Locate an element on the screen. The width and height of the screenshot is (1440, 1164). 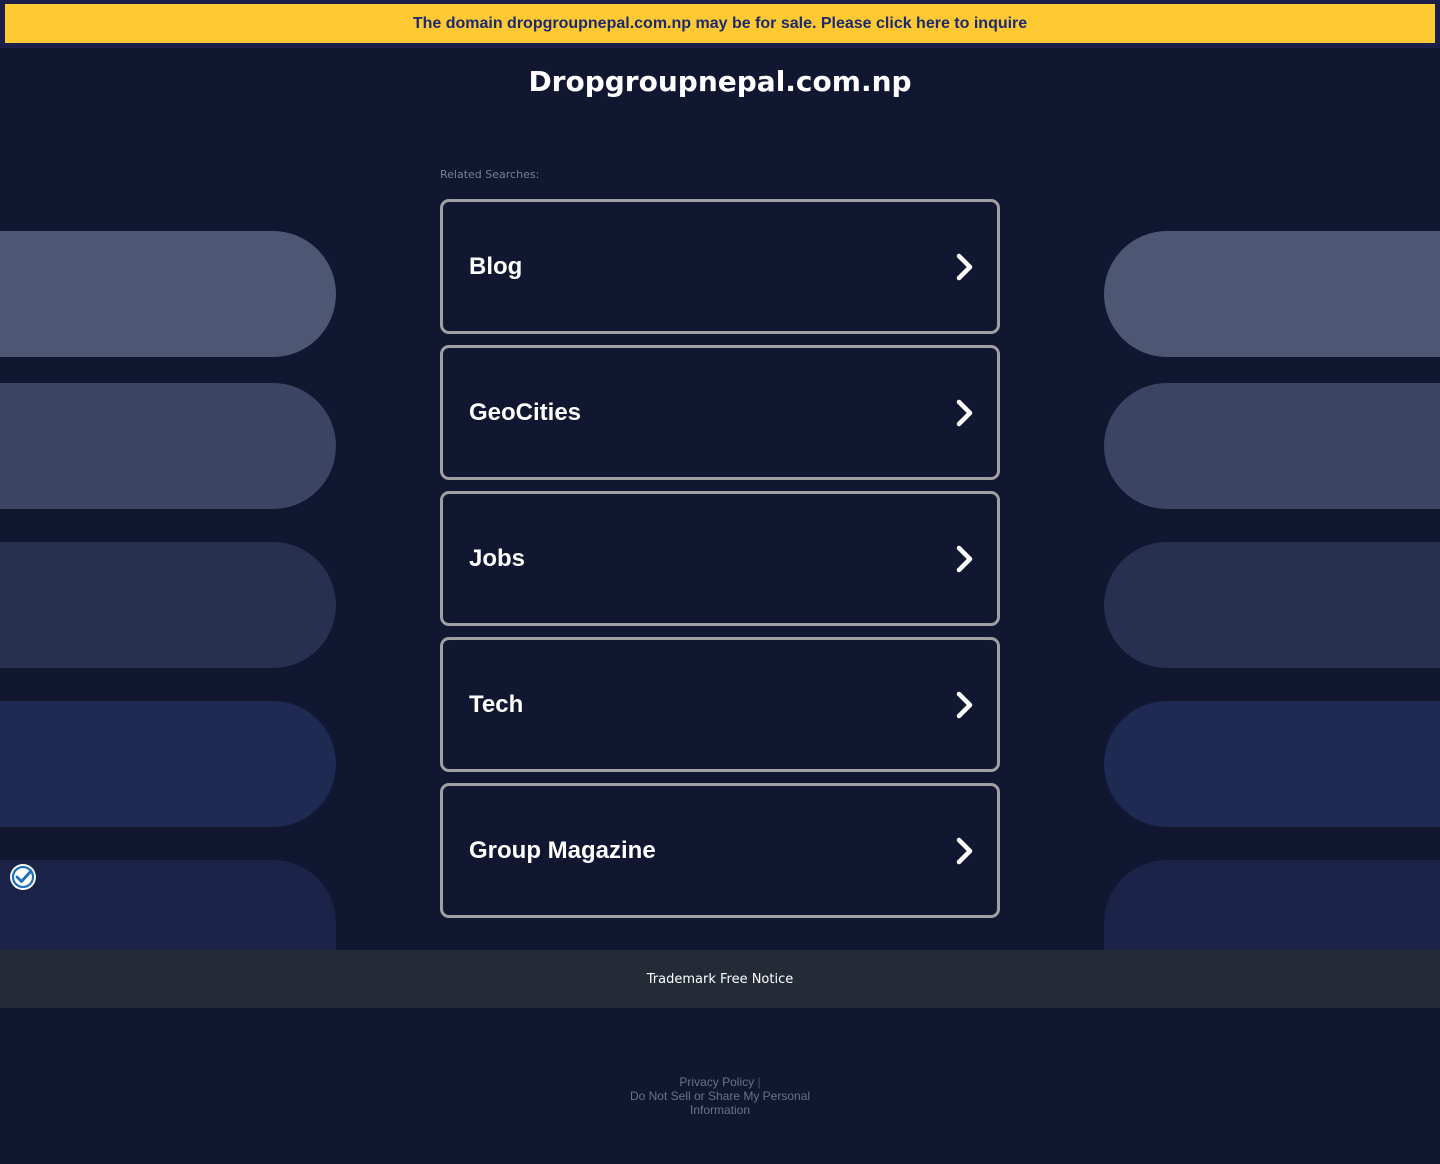
related-link-label: Group Magazine is located at coordinates (562, 850).